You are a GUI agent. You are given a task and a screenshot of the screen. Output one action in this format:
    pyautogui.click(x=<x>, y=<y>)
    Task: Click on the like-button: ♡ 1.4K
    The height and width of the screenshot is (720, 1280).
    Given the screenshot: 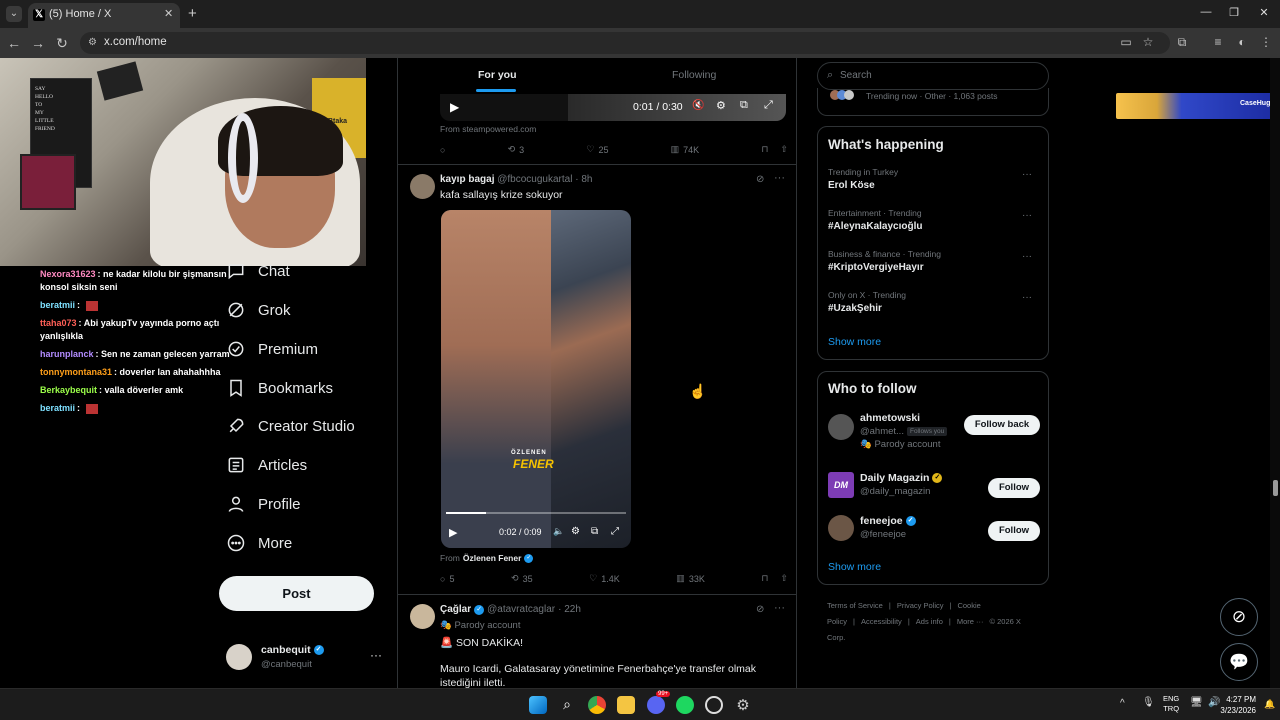 What is the action you would take?
    pyautogui.click(x=604, y=578)
    